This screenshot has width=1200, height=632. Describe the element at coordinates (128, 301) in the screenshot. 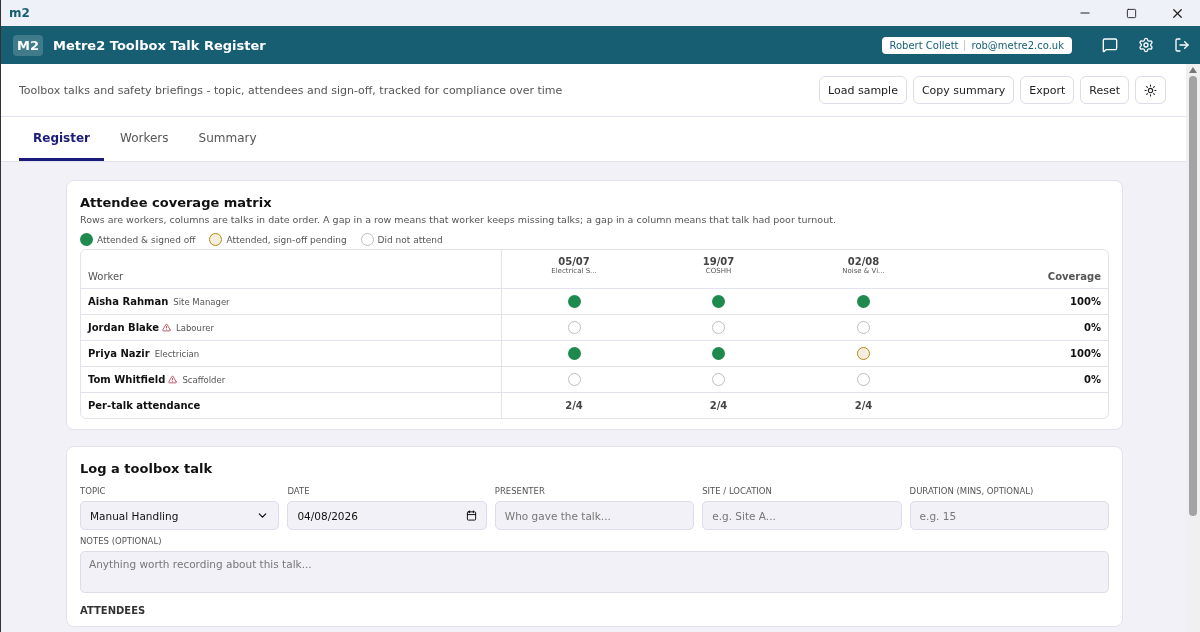

I see `worker-name: Aisha Rahman` at that location.